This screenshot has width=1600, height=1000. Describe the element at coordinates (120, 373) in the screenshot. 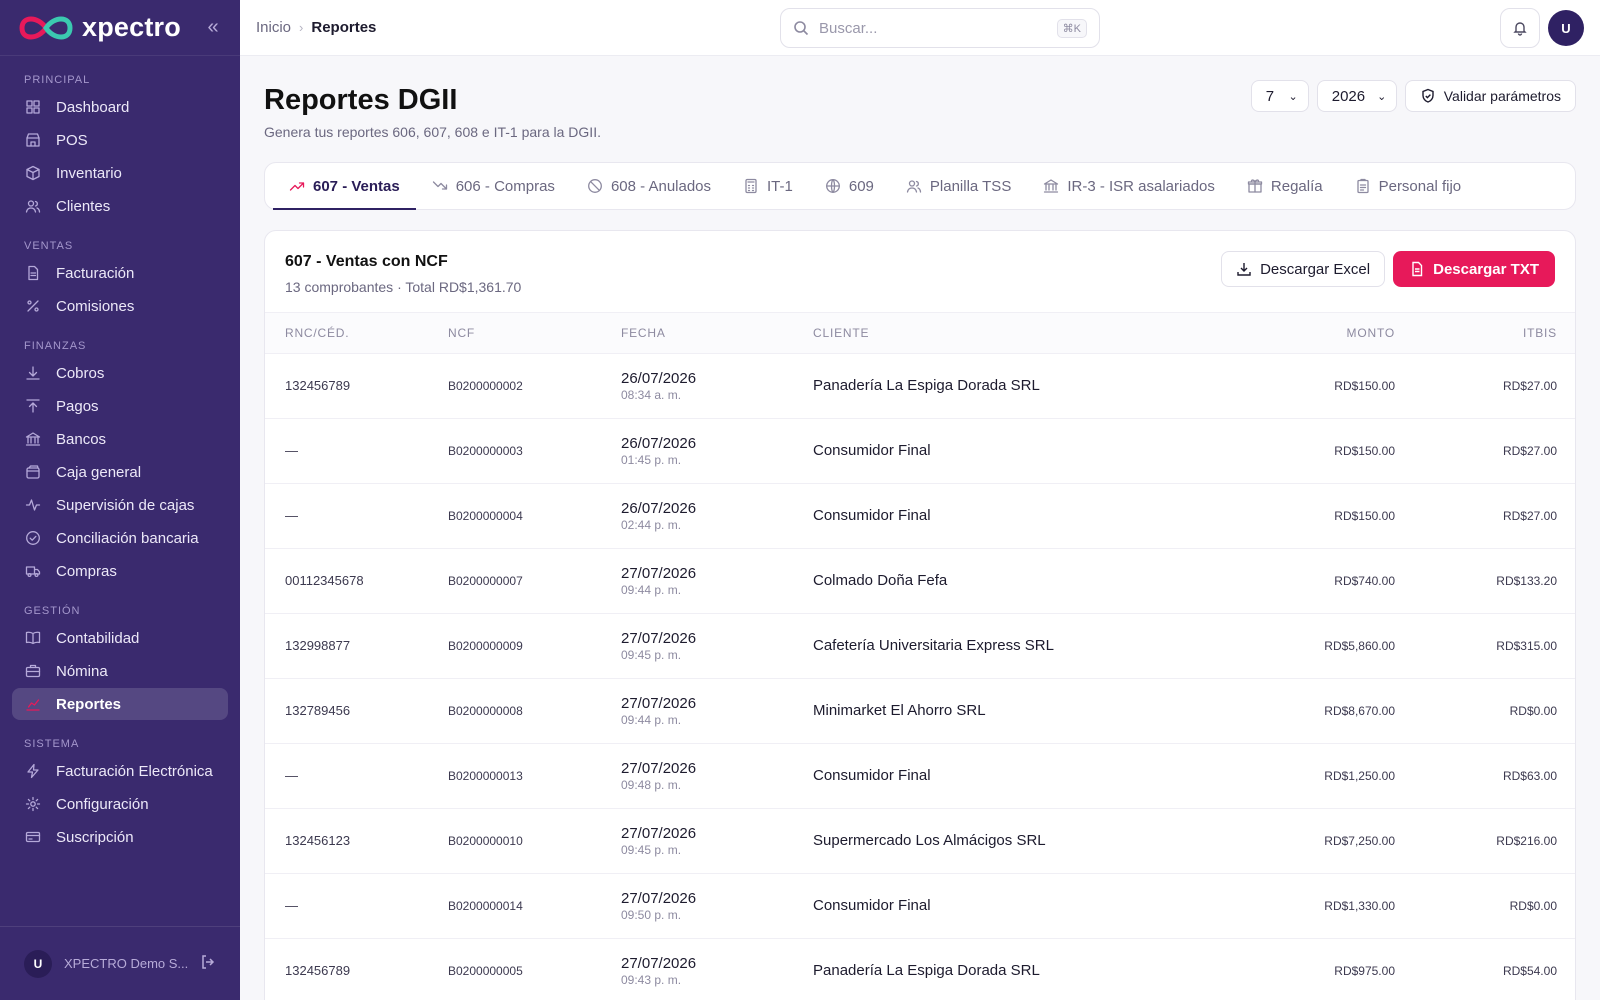

I see `sidebar-item-cobros: Cobros` at that location.